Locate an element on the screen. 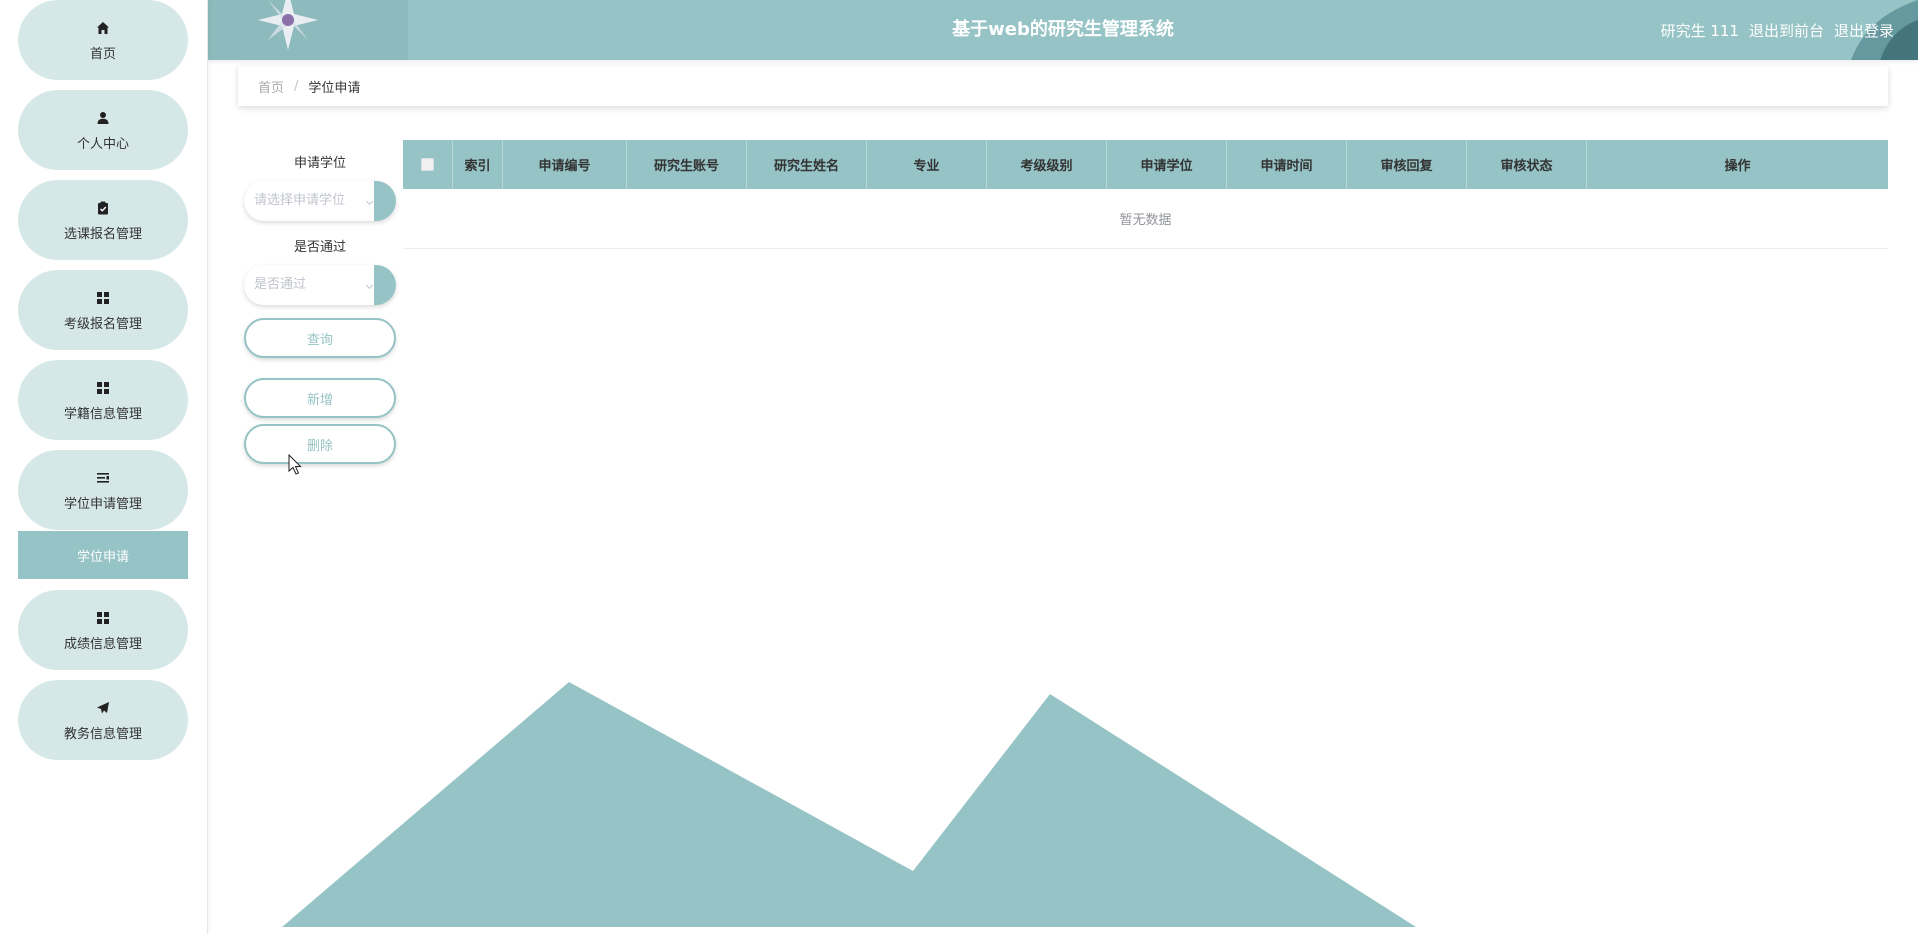 This screenshot has width=1918, height=934. sidebar-subitem-degree-application: 学位申请 is located at coordinates (103, 555).